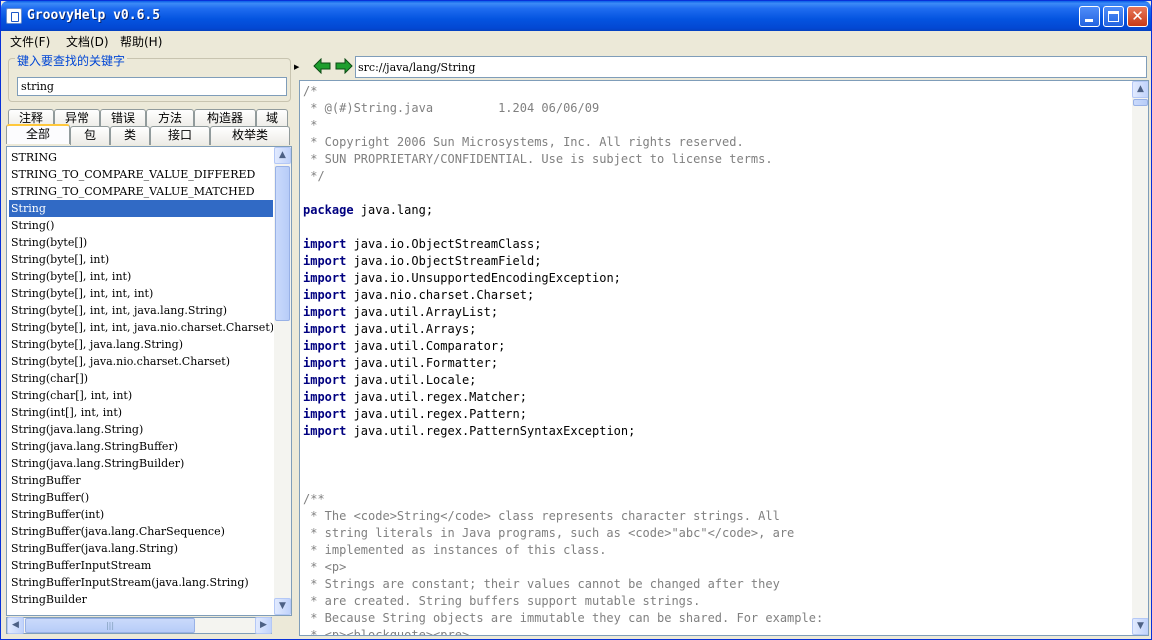  What do you see at coordinates (141, 599) in the screenshot?
I see `list-item: StringBuilder` at bounding box center [141, 599].